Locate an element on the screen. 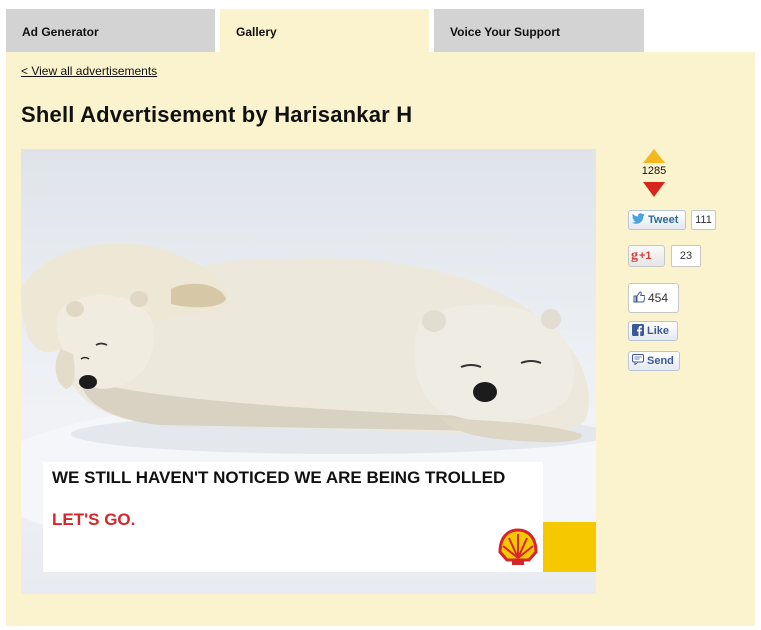 This screenshot has width=761, height=630. gplus-label: +1 is located at coordinates (645, 256).